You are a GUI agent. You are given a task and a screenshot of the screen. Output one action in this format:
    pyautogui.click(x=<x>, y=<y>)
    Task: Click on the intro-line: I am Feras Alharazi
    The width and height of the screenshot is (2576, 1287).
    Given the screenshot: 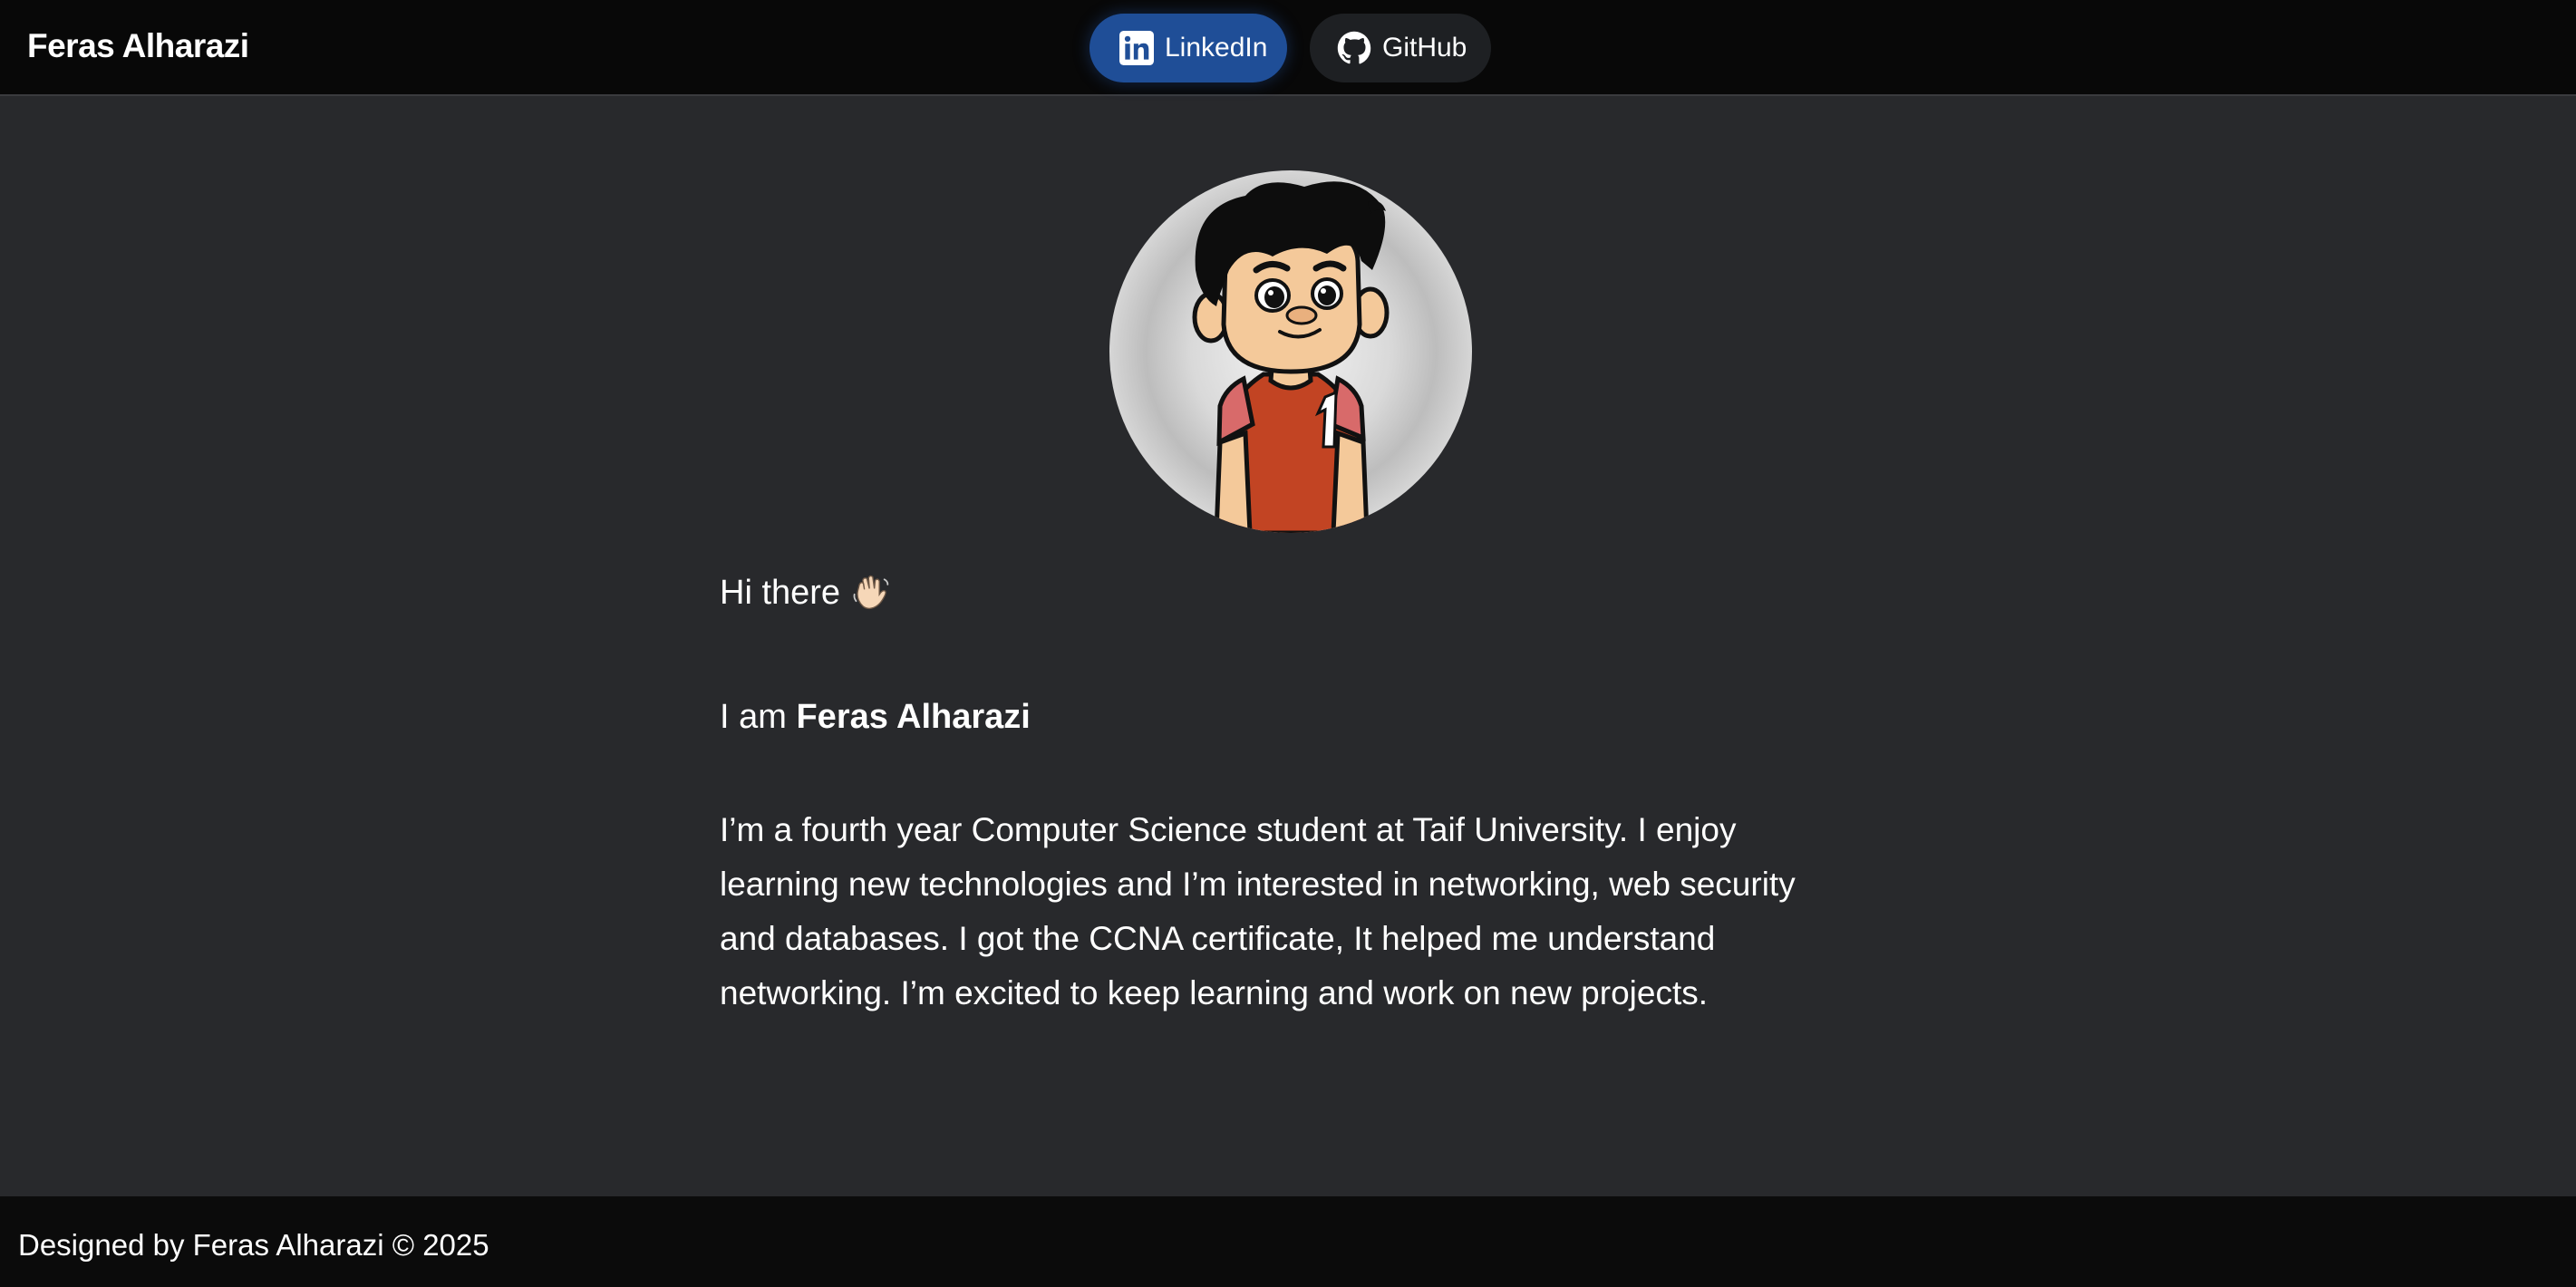 What is the action you would take?
    pyautogui.click(x=1291, y=717)
    